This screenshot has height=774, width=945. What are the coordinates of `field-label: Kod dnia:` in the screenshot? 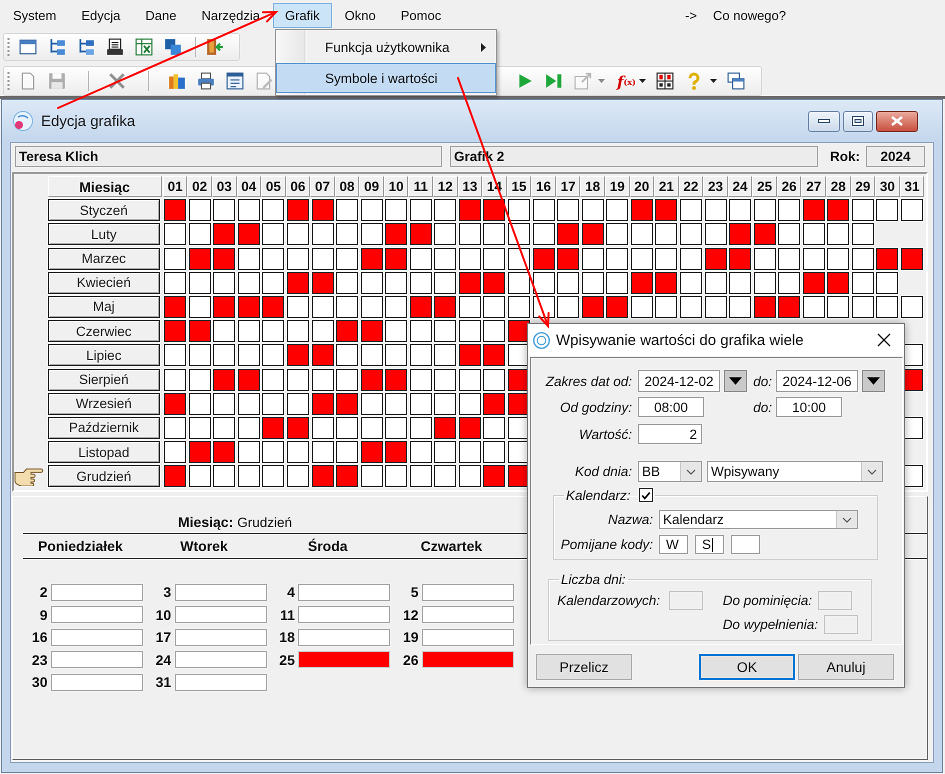 It's located at (603, 471).